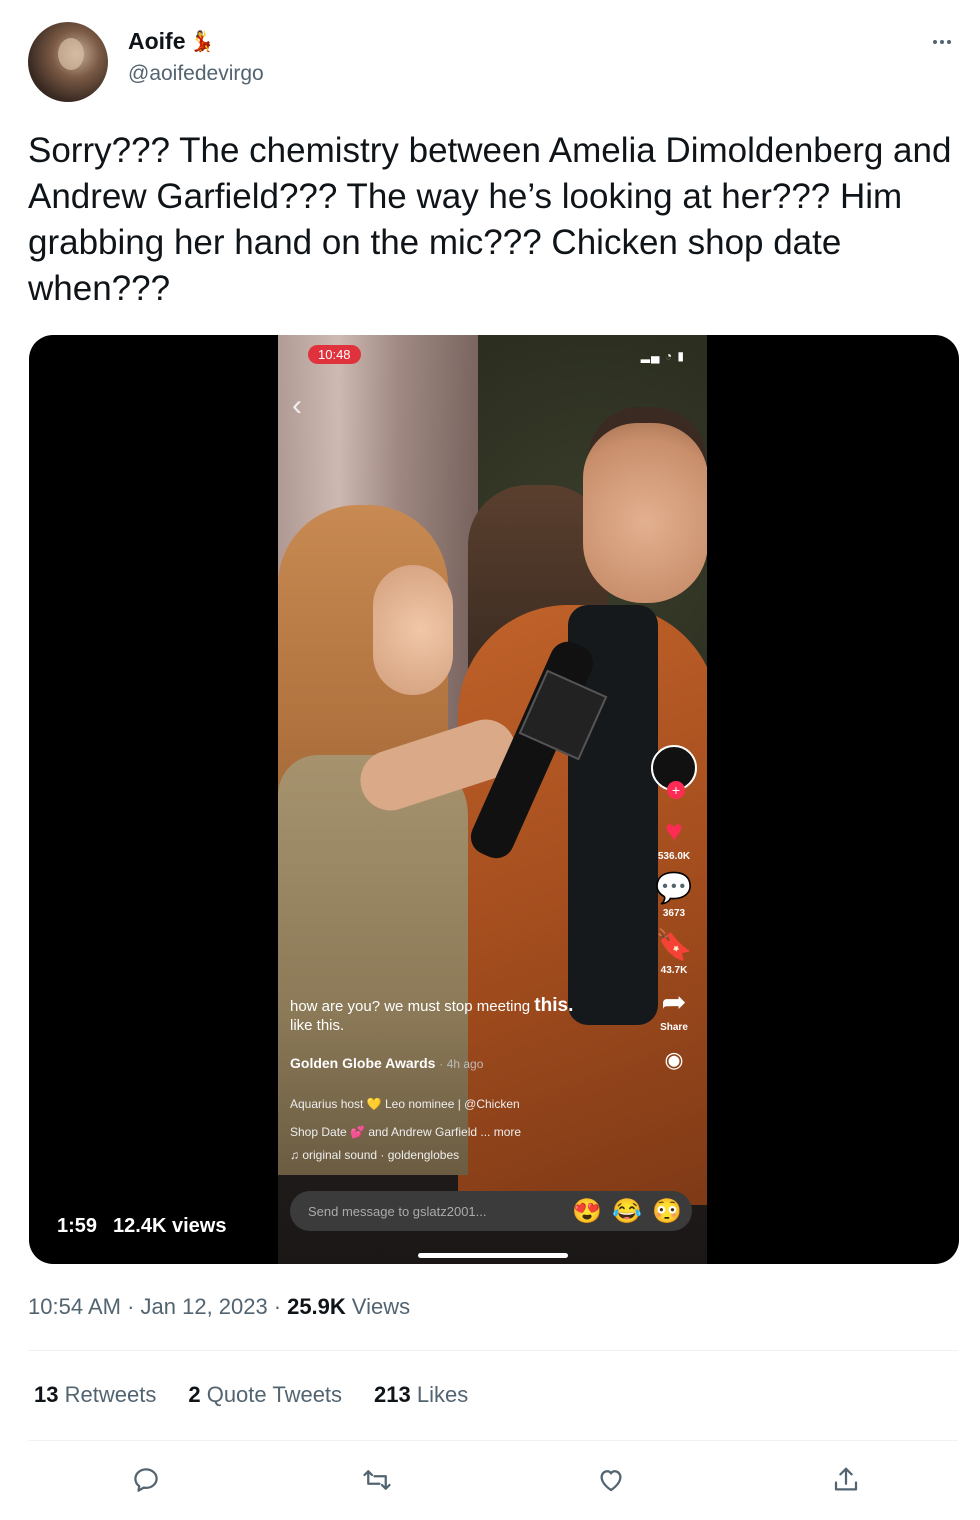 This screenshot has height=1520, width=980. Describe the element at coordinates (381, 1306) in the screenshot. I see `views-label: Views` at that location.